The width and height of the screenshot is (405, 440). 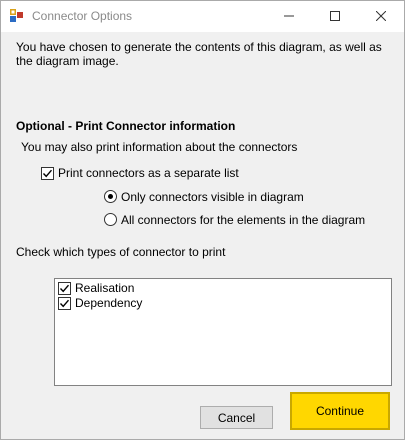 I want to click on close-button, so click(x=381, y=16).